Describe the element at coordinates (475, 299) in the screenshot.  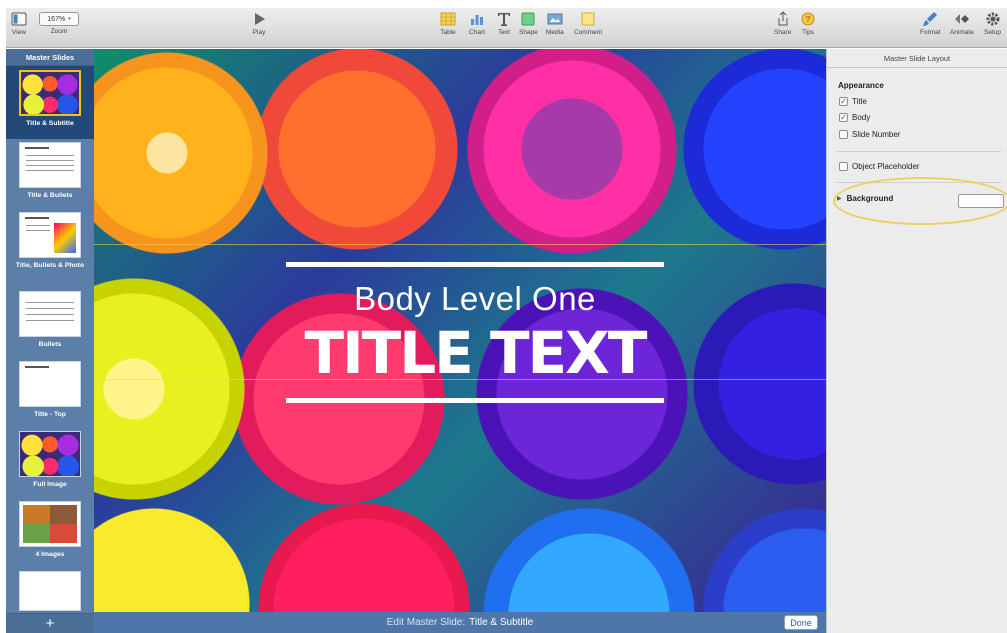
I see `body-placeholder: Body Level One` at that location.